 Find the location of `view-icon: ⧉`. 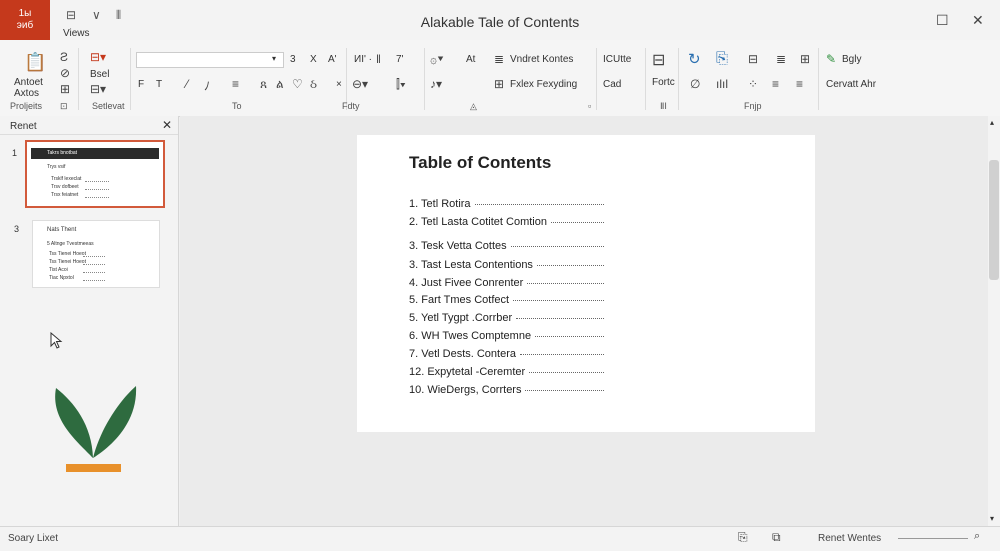

view-icon: ⧉ is located at coordinates (776, 537).